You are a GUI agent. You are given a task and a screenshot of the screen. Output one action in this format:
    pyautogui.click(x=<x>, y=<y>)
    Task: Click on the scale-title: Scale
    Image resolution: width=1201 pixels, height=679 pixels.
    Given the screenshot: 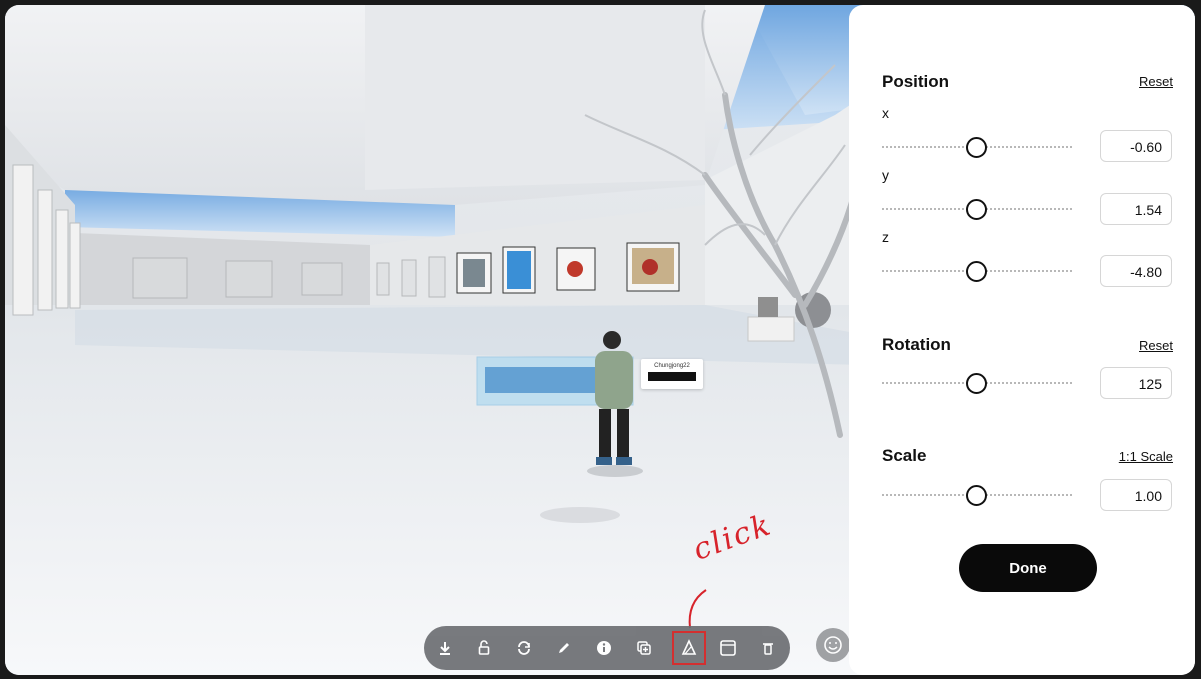 What is the action you would take?
    pyautogui.click(x=904, y=455)
    